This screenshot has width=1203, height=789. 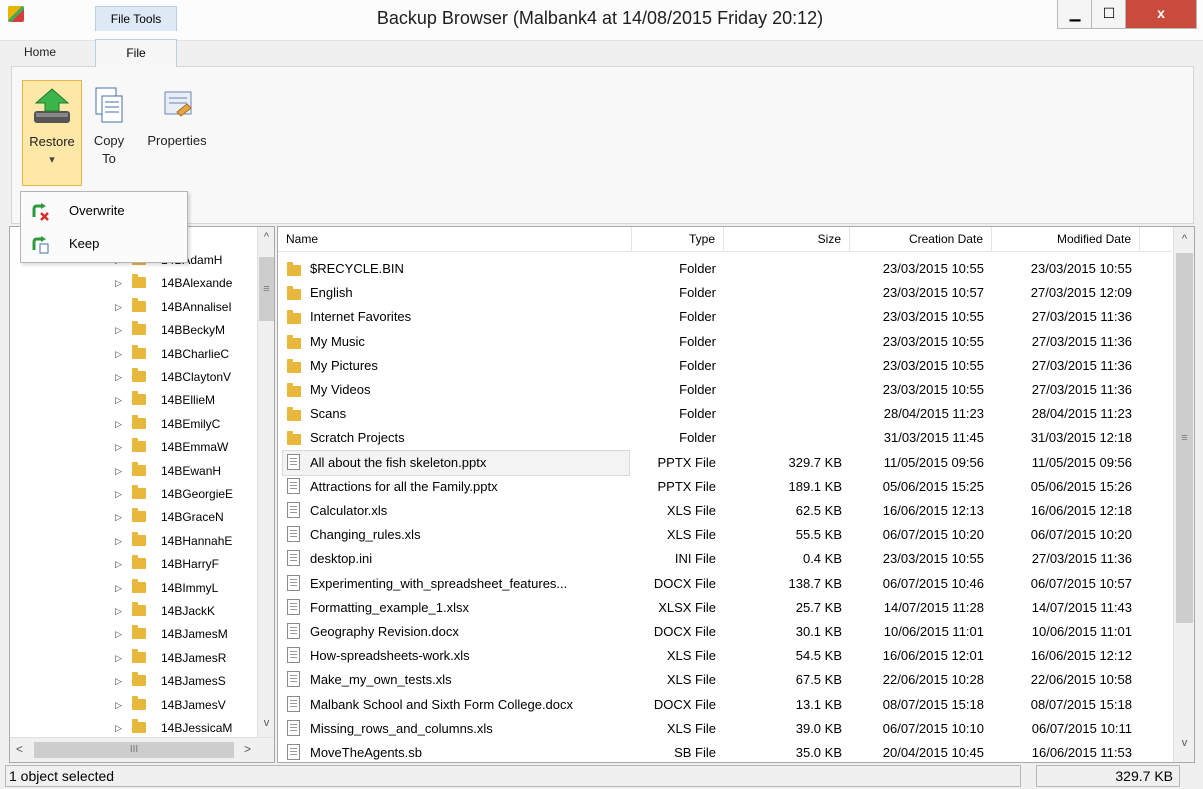 I want to click on list-vertical-scrollbar: ^ ≡ v, so click(x=1183, y=494).